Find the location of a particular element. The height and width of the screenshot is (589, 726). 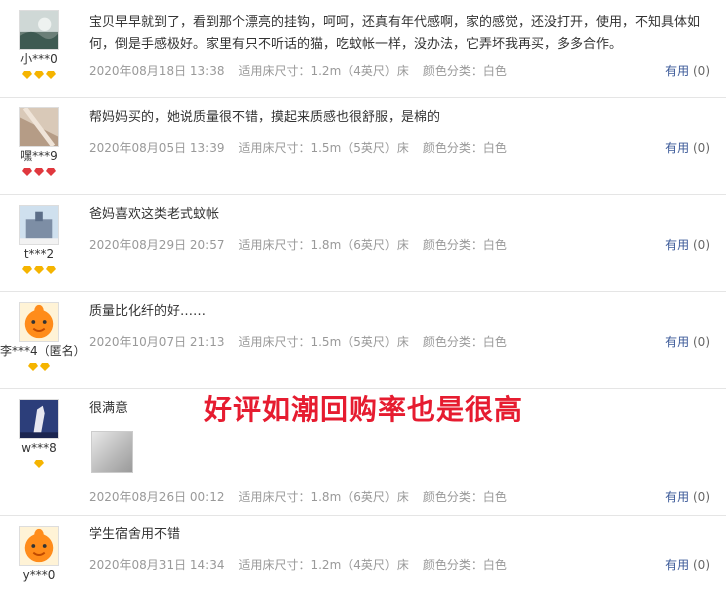

promo-overlay-text: 好评如潮回购率也是很高 is located at coordinates (364, 409).